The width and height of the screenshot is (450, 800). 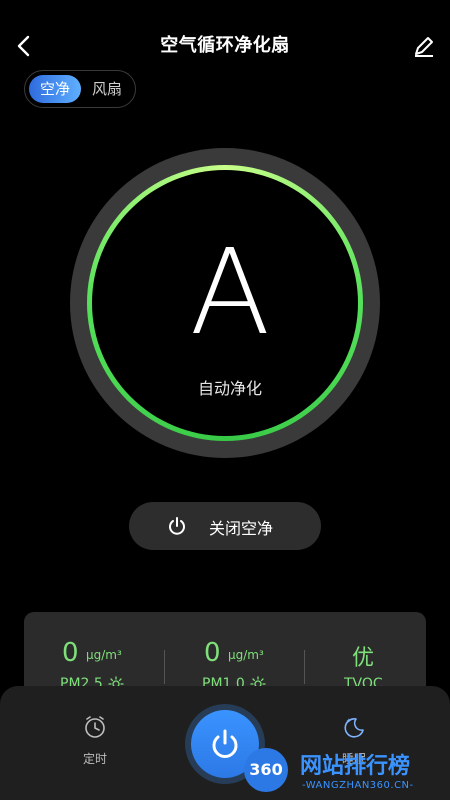 What do you see at coordinates (70, 653) in the screenshot?
I see `pm25-value: 0` at bounding box center [70, 653].